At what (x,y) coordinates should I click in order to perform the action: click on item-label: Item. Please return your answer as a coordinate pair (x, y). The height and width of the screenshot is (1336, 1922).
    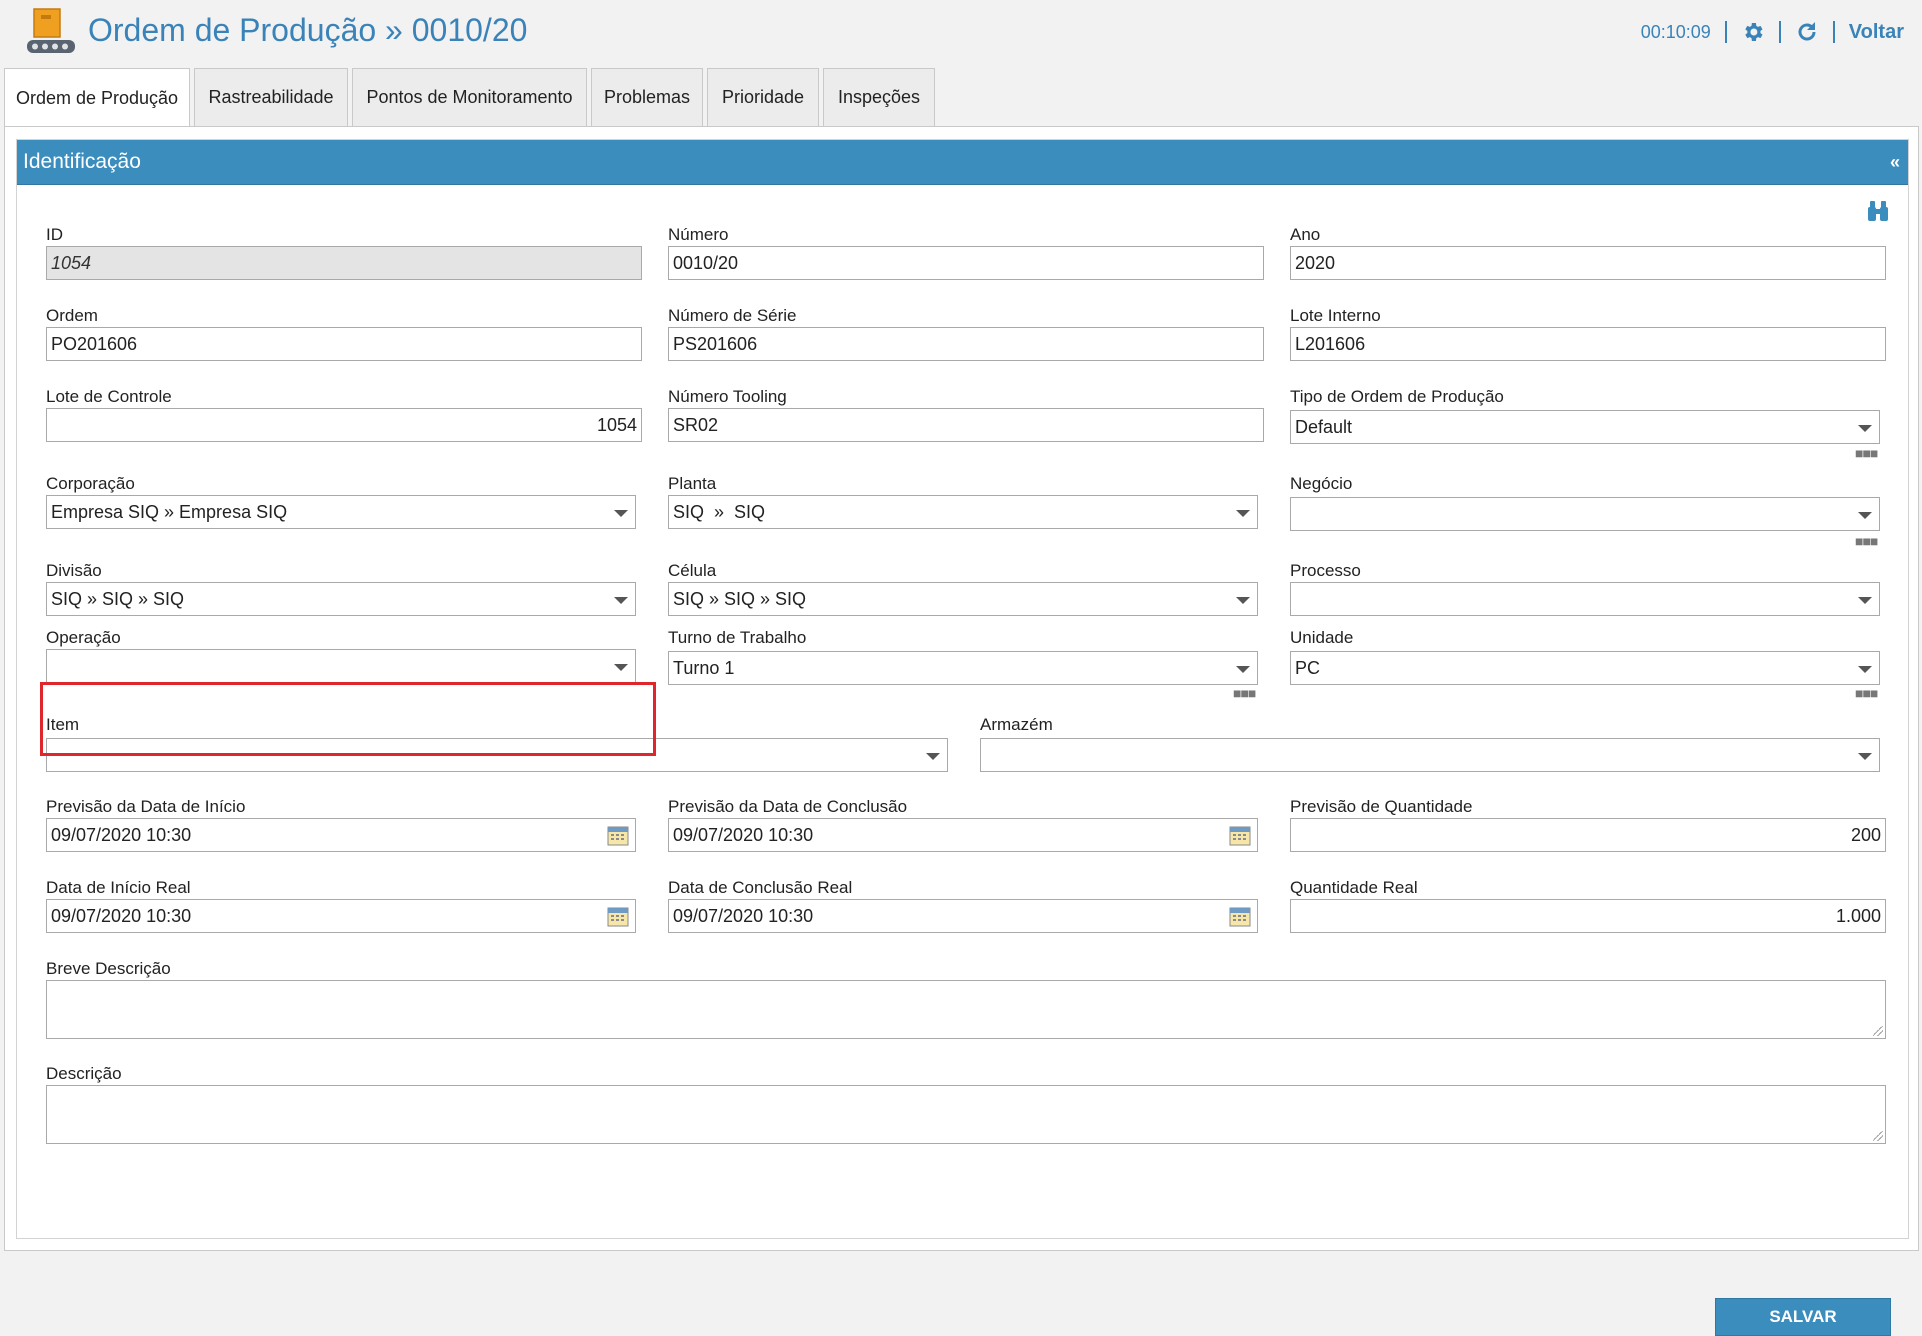
    Looking at the image, I should click on (63, 724).